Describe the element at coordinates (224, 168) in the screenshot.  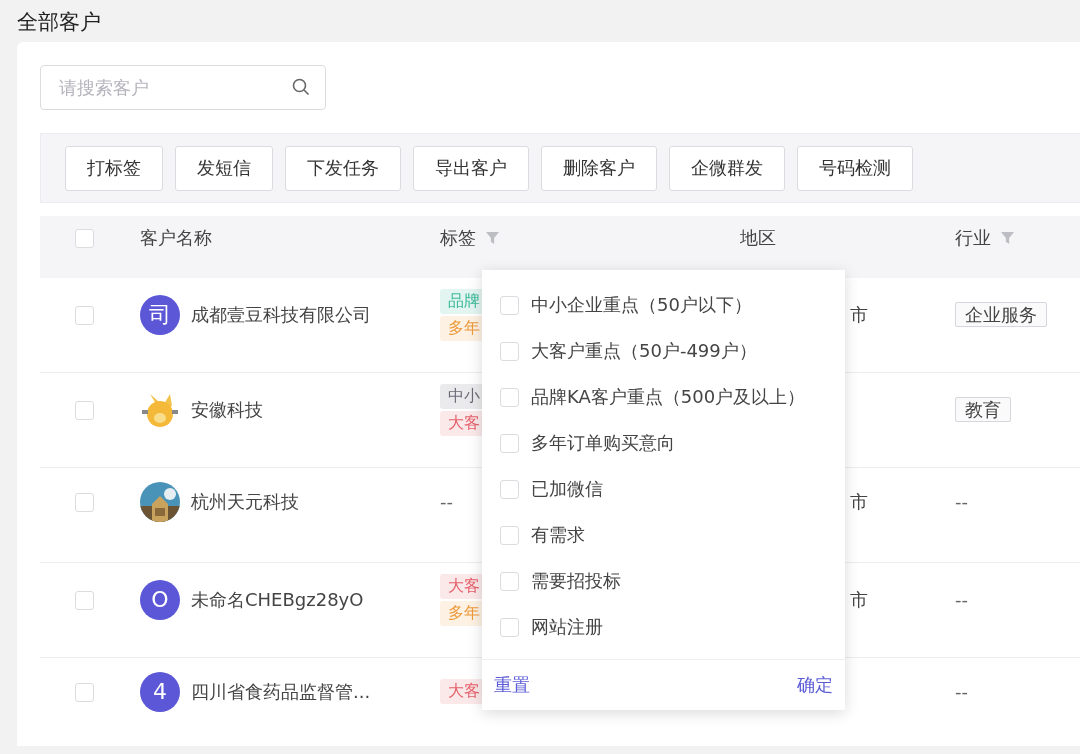
I see `toolbar-button: 发短信` at that location.